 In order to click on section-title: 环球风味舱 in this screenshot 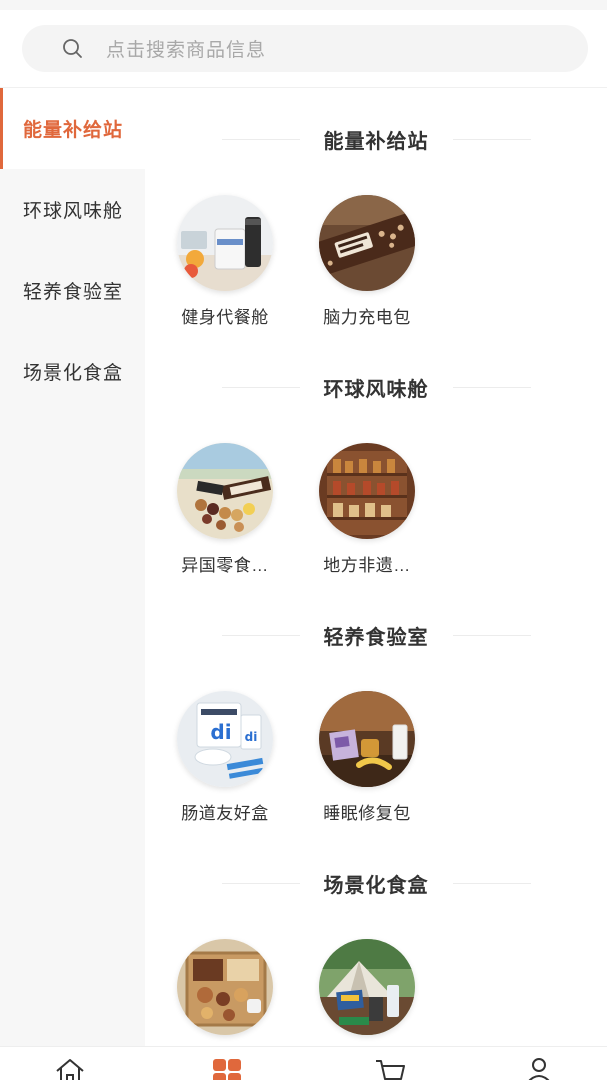, I will do `click(376, 387)`.